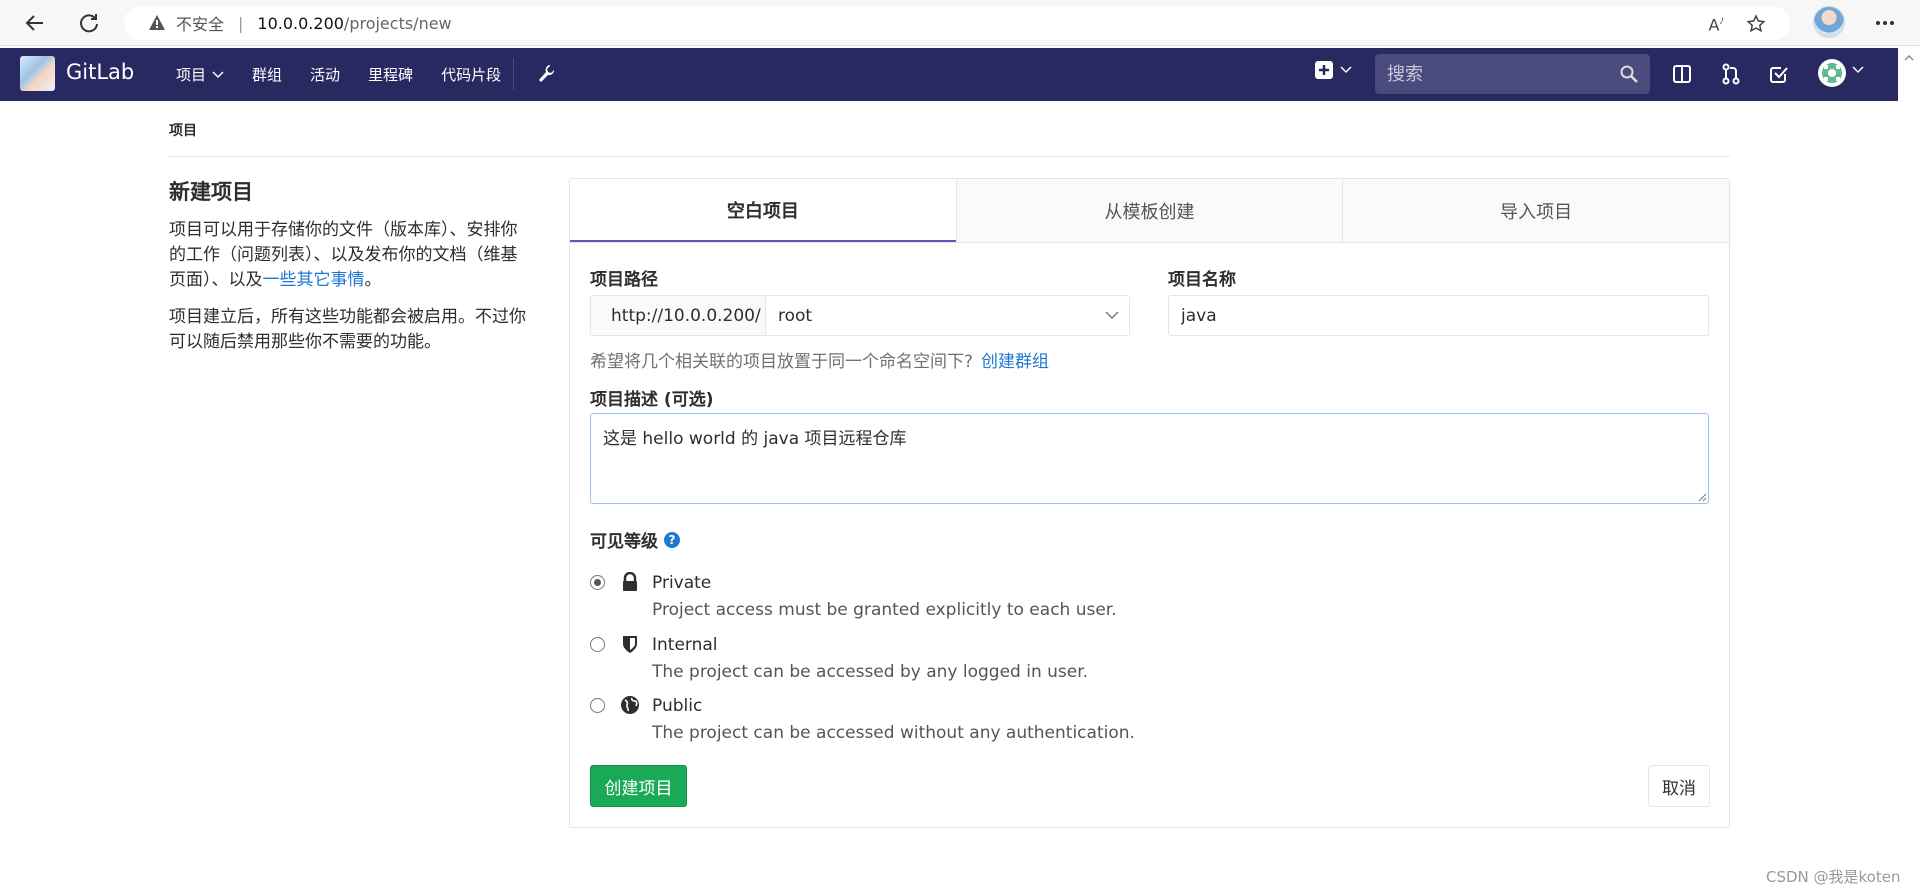 The height and width of the screenshot is (895, 1920). I want to click on search-box, so click(1512, 74).